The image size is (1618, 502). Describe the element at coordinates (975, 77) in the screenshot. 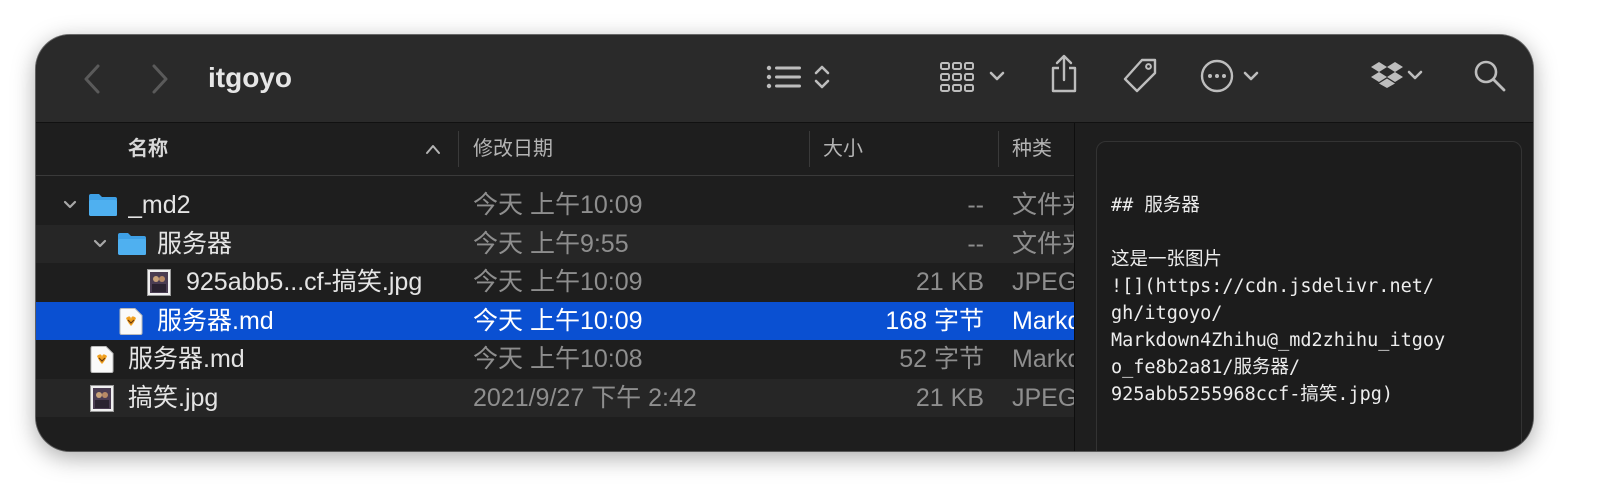

I see `group-view-icon` at that location.